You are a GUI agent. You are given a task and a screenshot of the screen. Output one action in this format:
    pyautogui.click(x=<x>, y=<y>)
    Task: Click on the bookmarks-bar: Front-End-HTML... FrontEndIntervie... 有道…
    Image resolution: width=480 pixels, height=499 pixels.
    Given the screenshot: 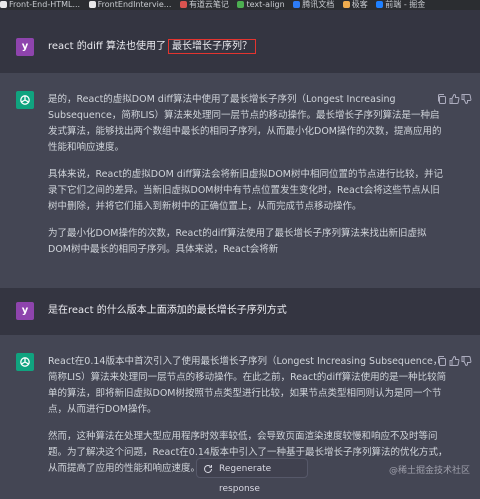 What is the action you would take?
    pyautogui.click(x=240, y=5)
    